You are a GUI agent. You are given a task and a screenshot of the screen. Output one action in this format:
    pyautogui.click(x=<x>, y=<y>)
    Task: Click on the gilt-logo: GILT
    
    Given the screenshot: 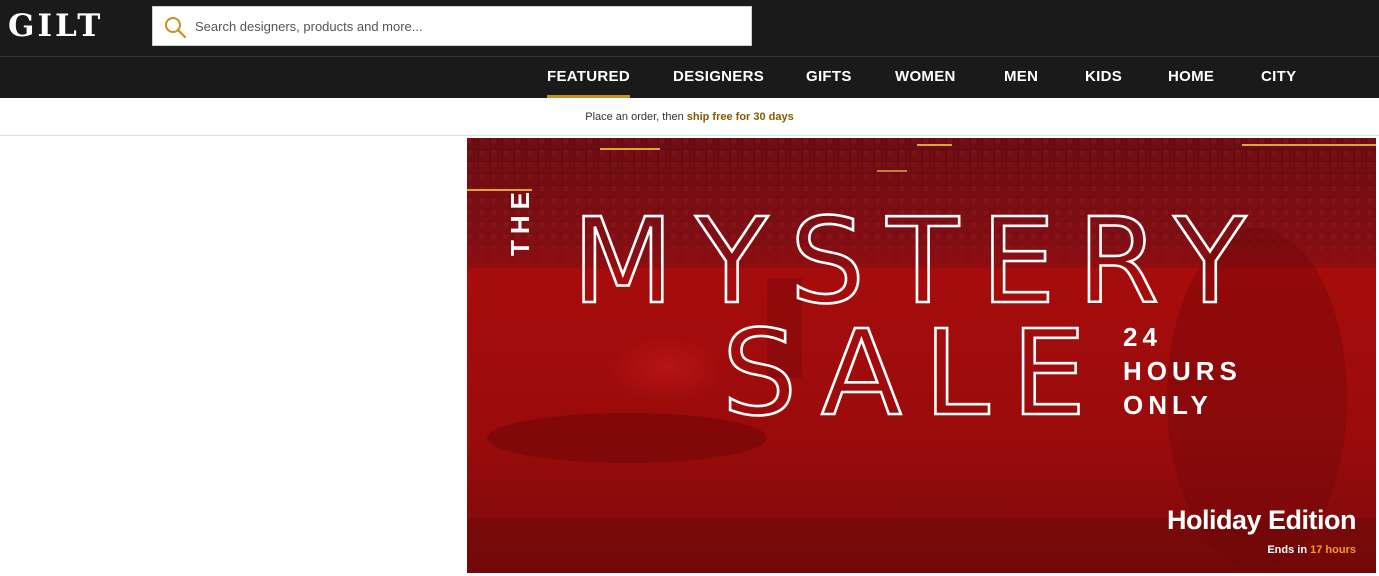 What is the action you would take?
    pyautogui.click(x=55, y=26)
    